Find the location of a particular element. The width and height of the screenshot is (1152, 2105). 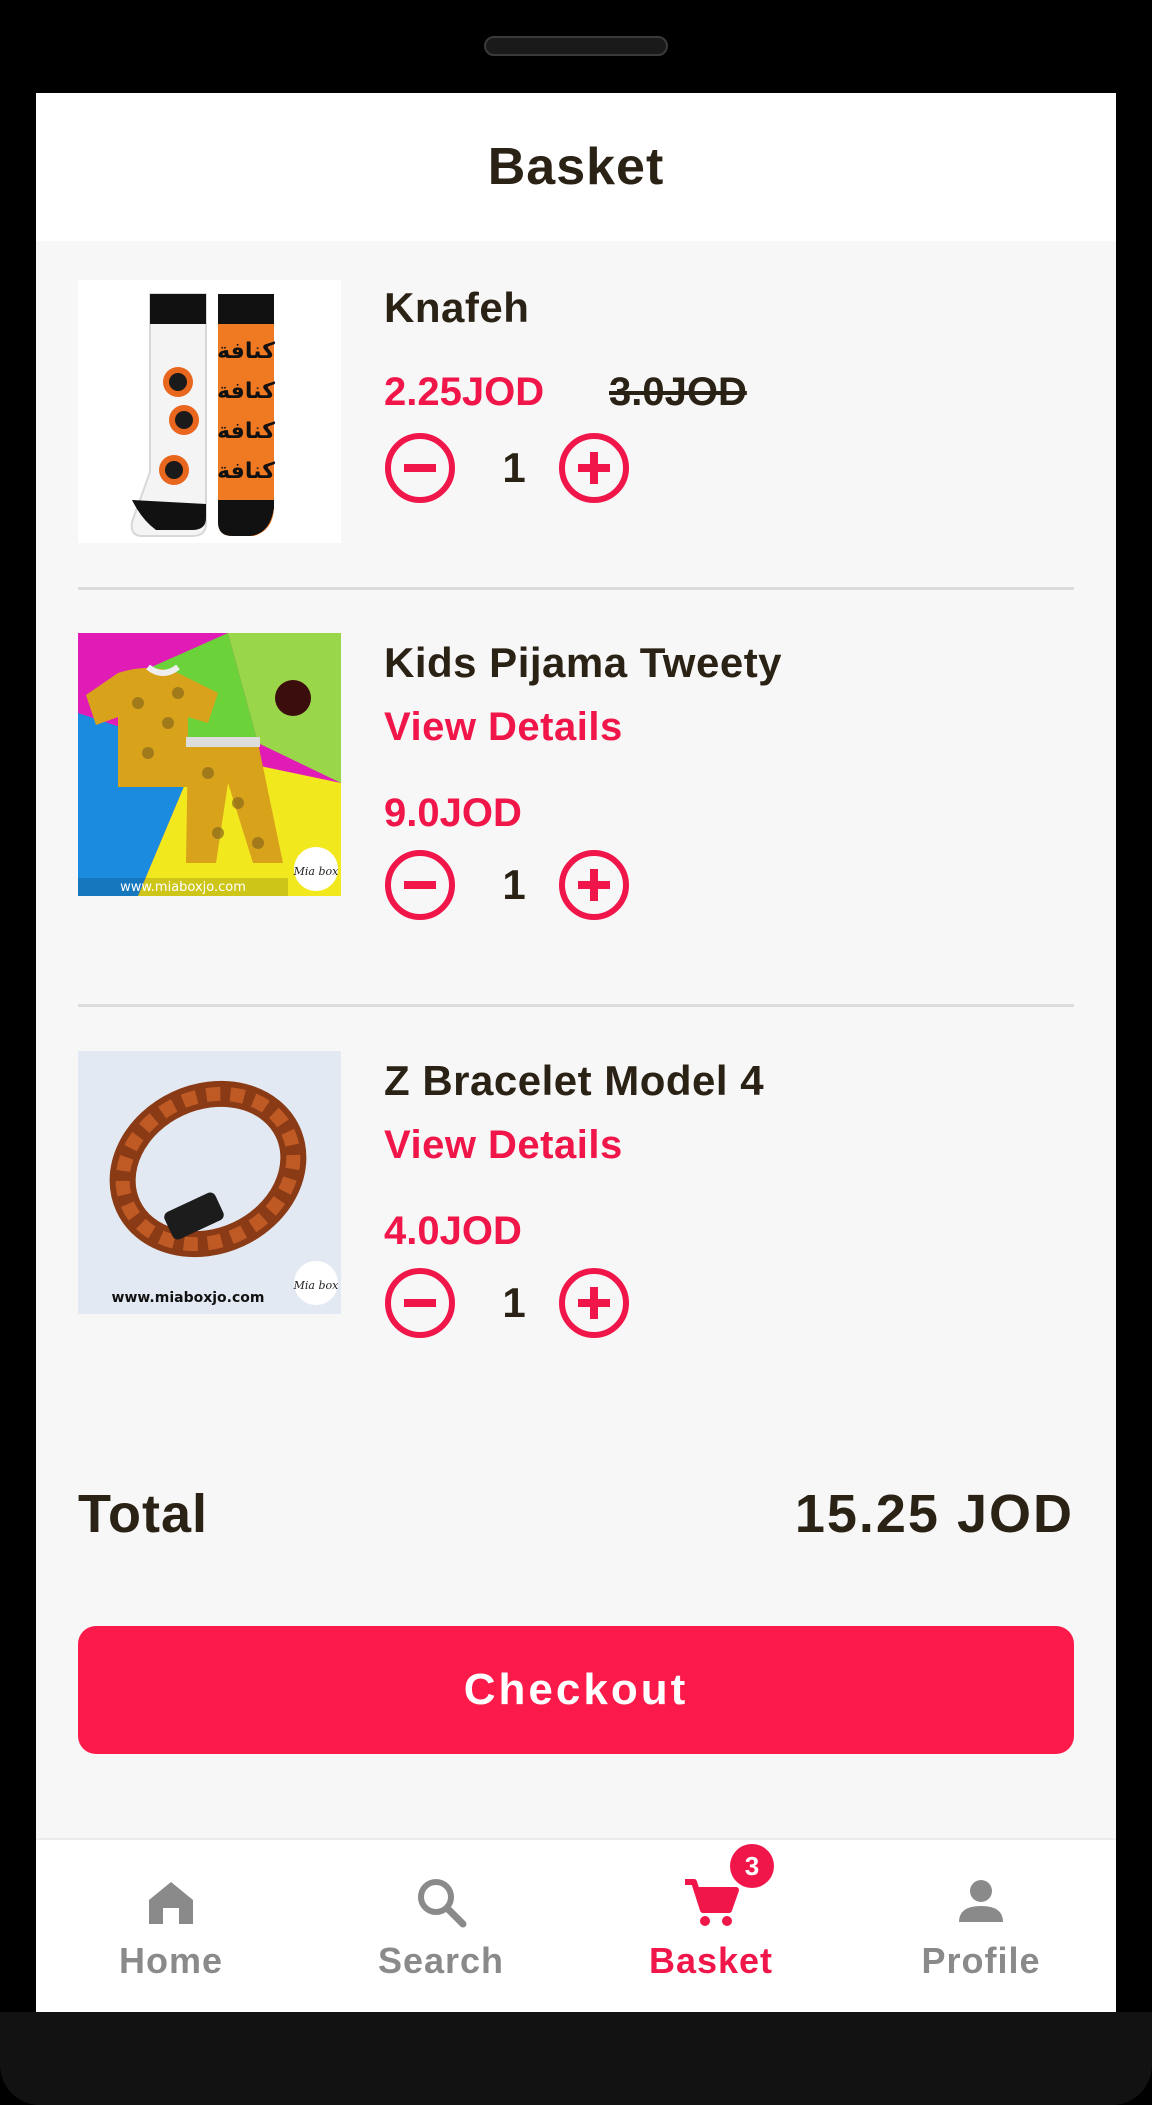

cart-count-badge: 3 is located at coordinates (752, 1866).